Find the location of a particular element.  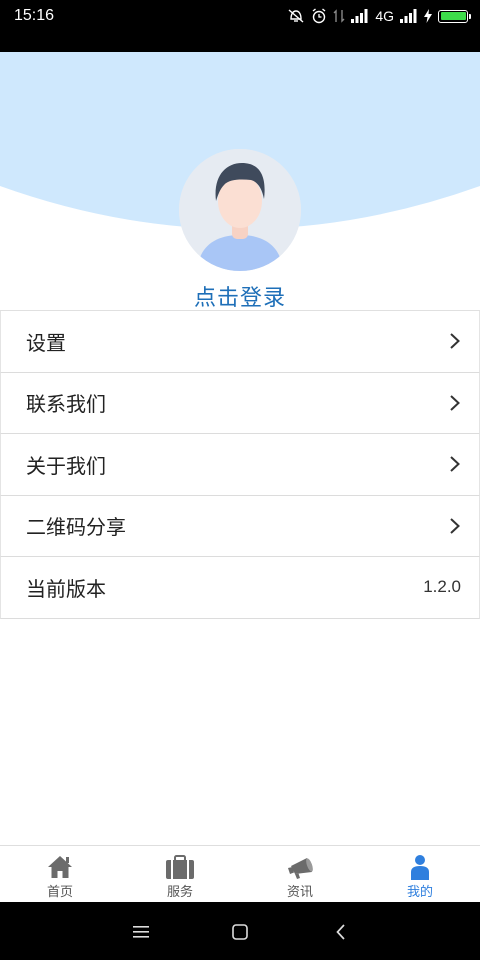

menu-item-contact-us: 联系我们 is located at coordinates (240, 403).